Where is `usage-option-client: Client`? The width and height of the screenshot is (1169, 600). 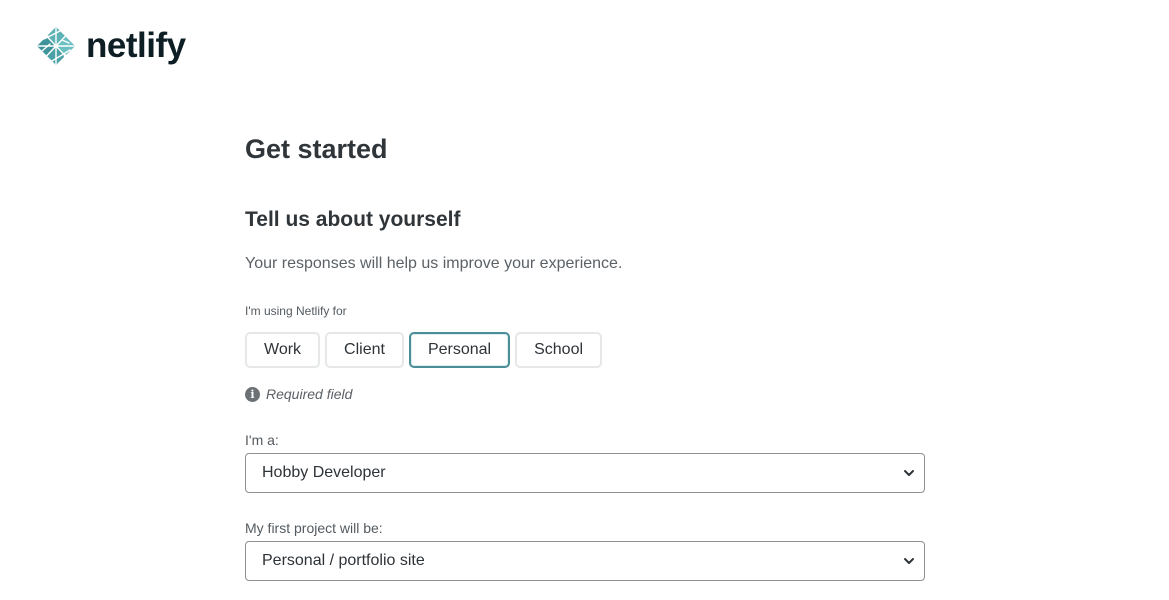 usage-option-client: Client is located at coordinates (364, 350).